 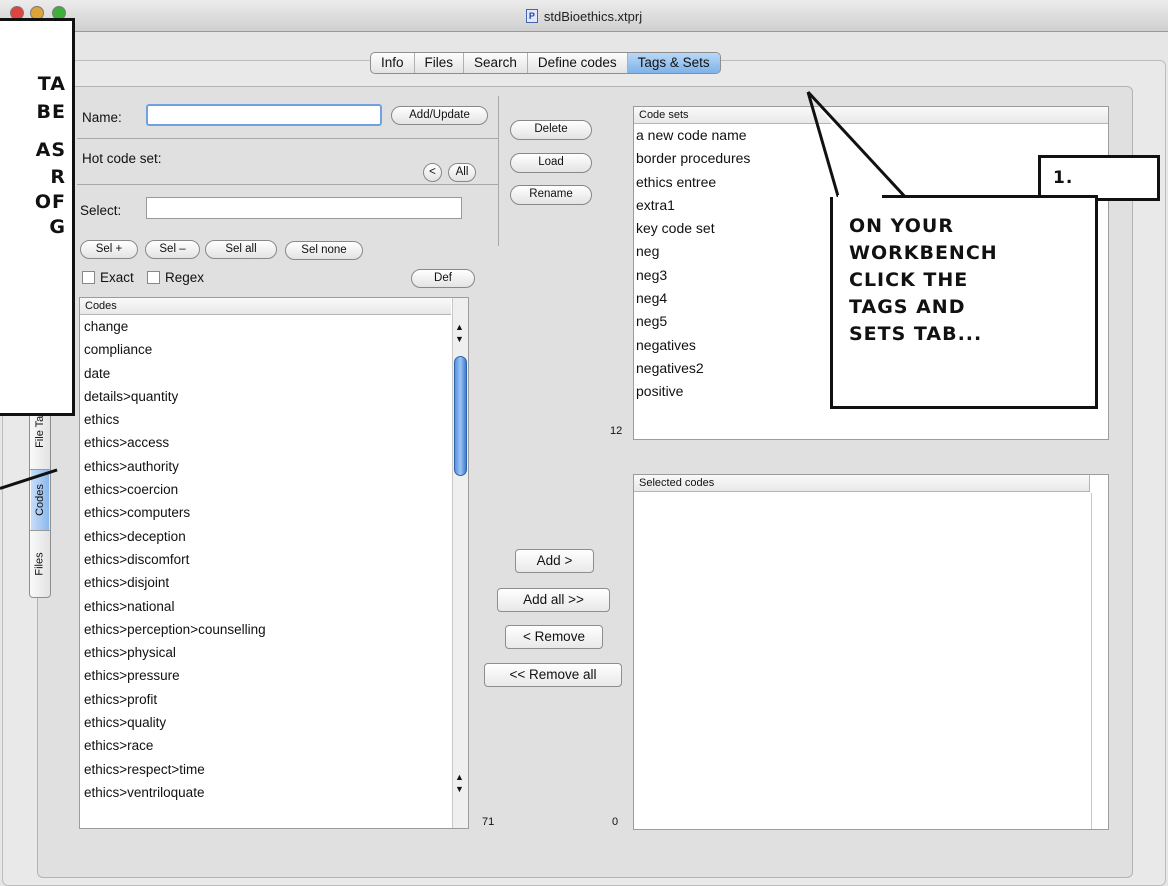 I want to click on previous-set-button: <, so click(x=432, y=172).